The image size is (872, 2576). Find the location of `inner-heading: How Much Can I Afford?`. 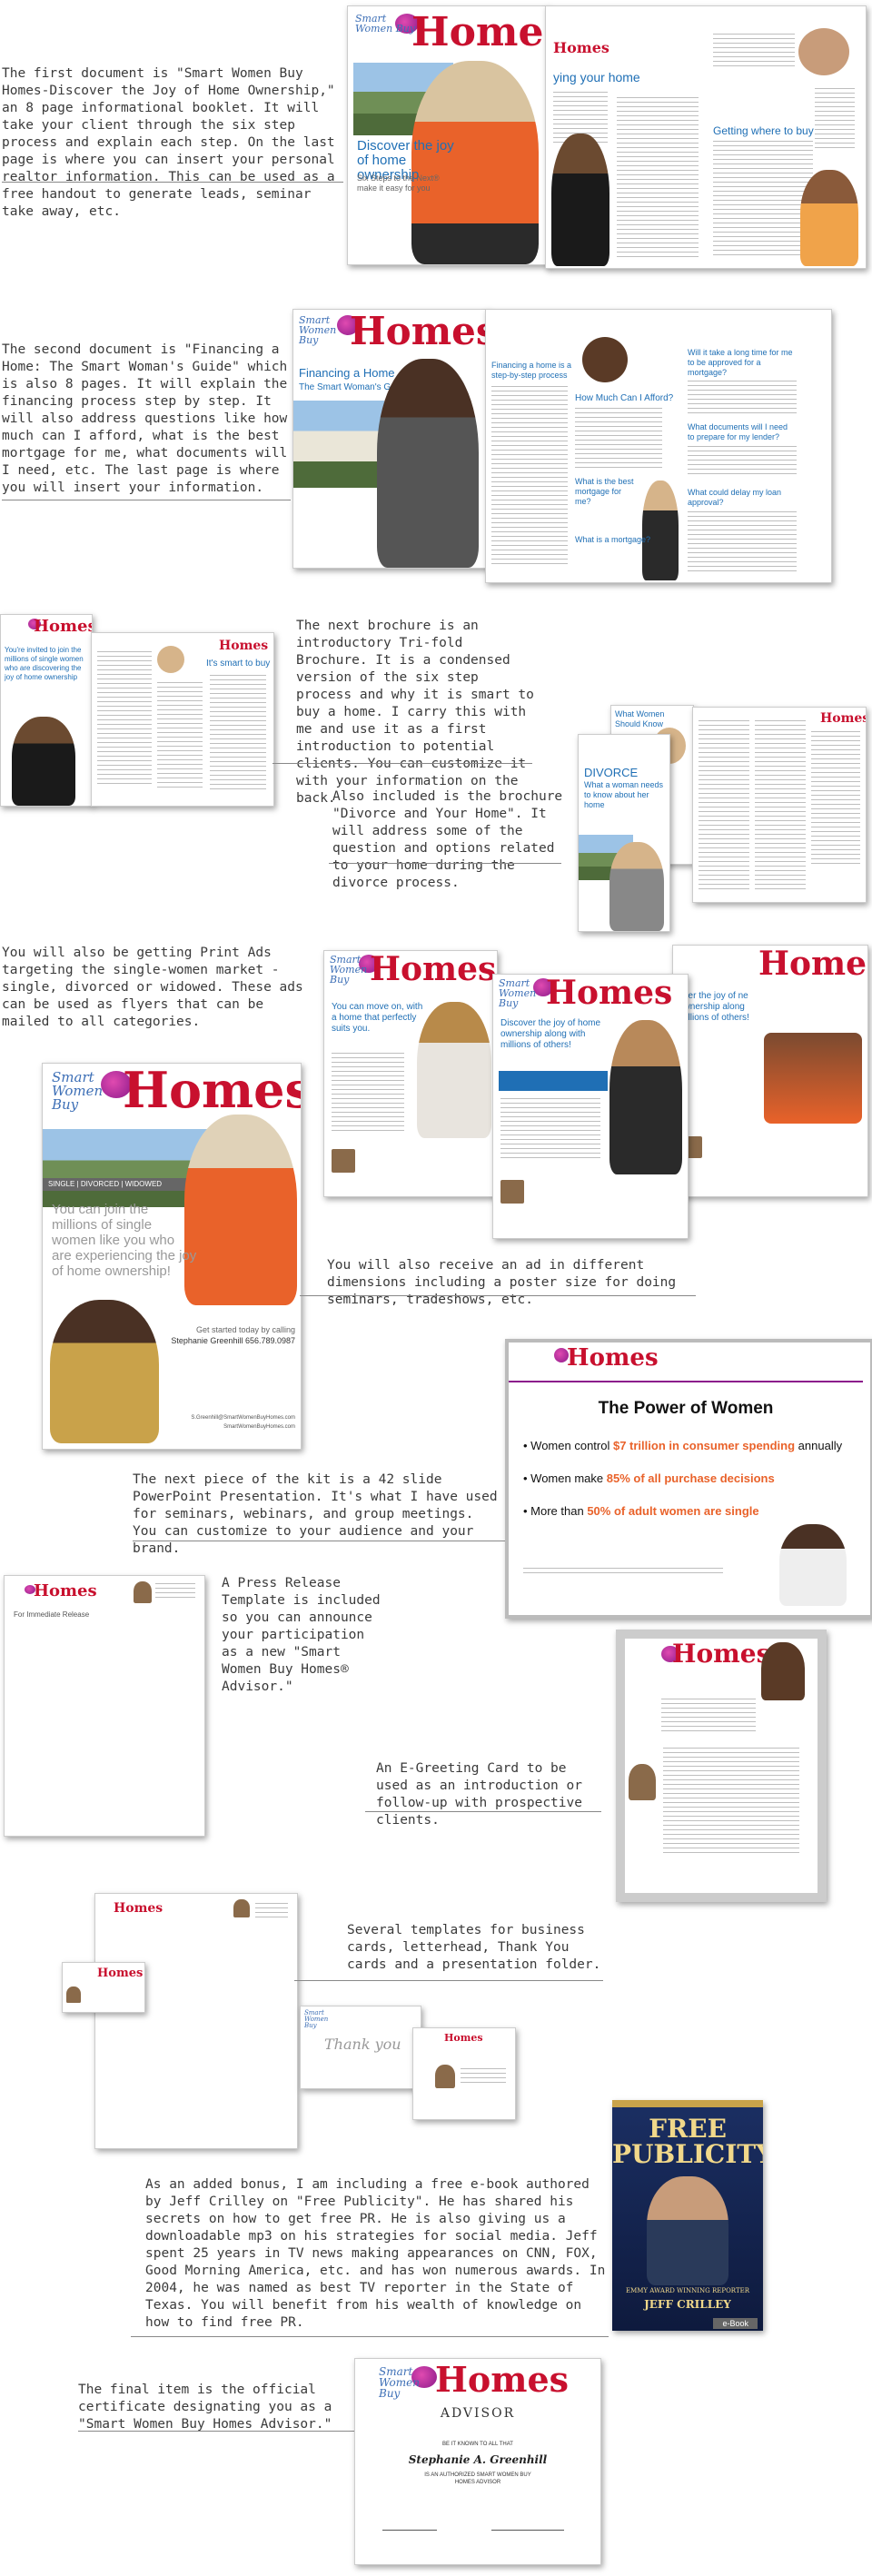

inner-heading: How Much Can I Afford? is located at coordinates (624, 398).